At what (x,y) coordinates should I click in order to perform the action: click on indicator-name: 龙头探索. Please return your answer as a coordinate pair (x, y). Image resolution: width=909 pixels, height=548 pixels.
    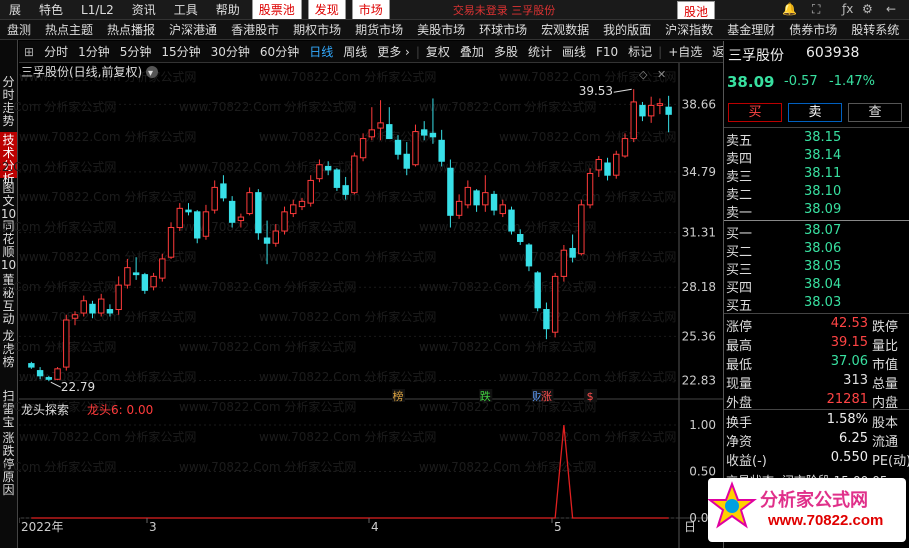
    Looking at the image, I should click on (45, 410).